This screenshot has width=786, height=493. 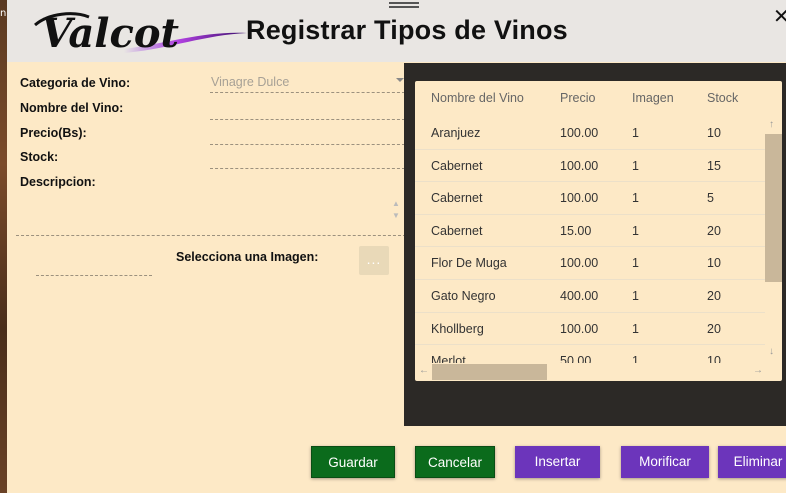 I want to click on background-left-edge: n, so click(x=3, y=246).